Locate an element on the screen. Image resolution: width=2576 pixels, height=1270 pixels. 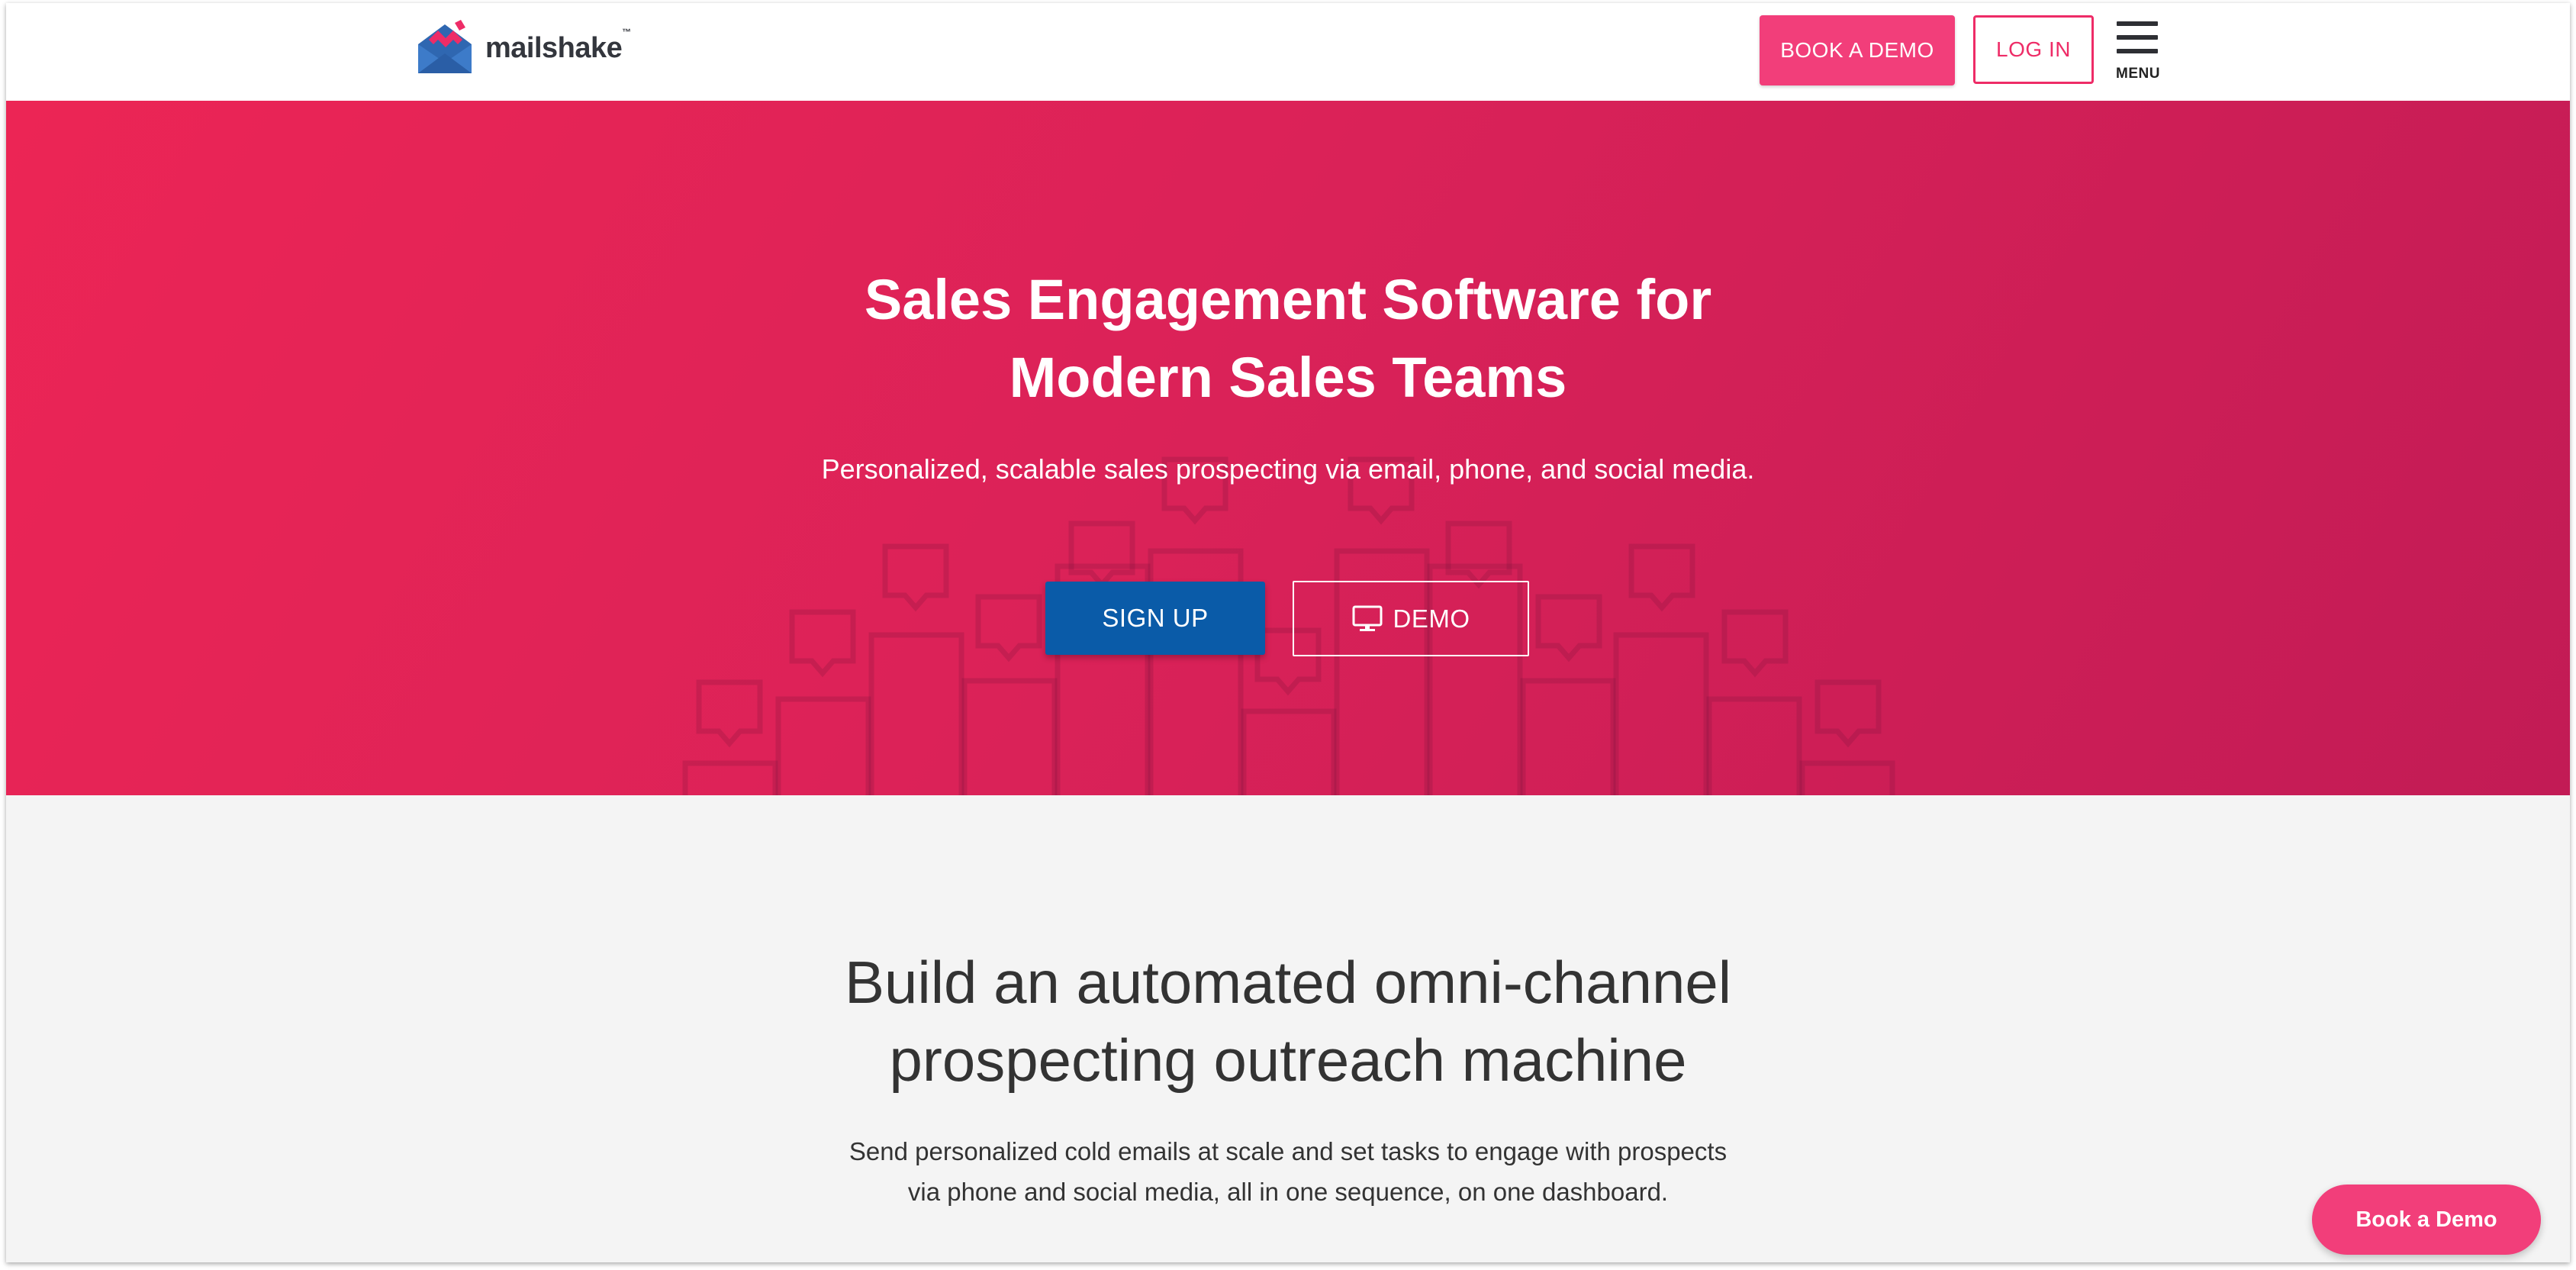
mailshake-logo: mailshake™ is located at coordinates (529, 48).